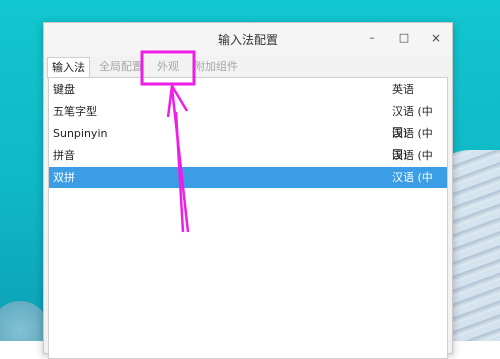  What do you see at coordinates (80, 133) in the screenshot?
I see `input-method-name: Sunpinyin` at bounding box center [80, 133].